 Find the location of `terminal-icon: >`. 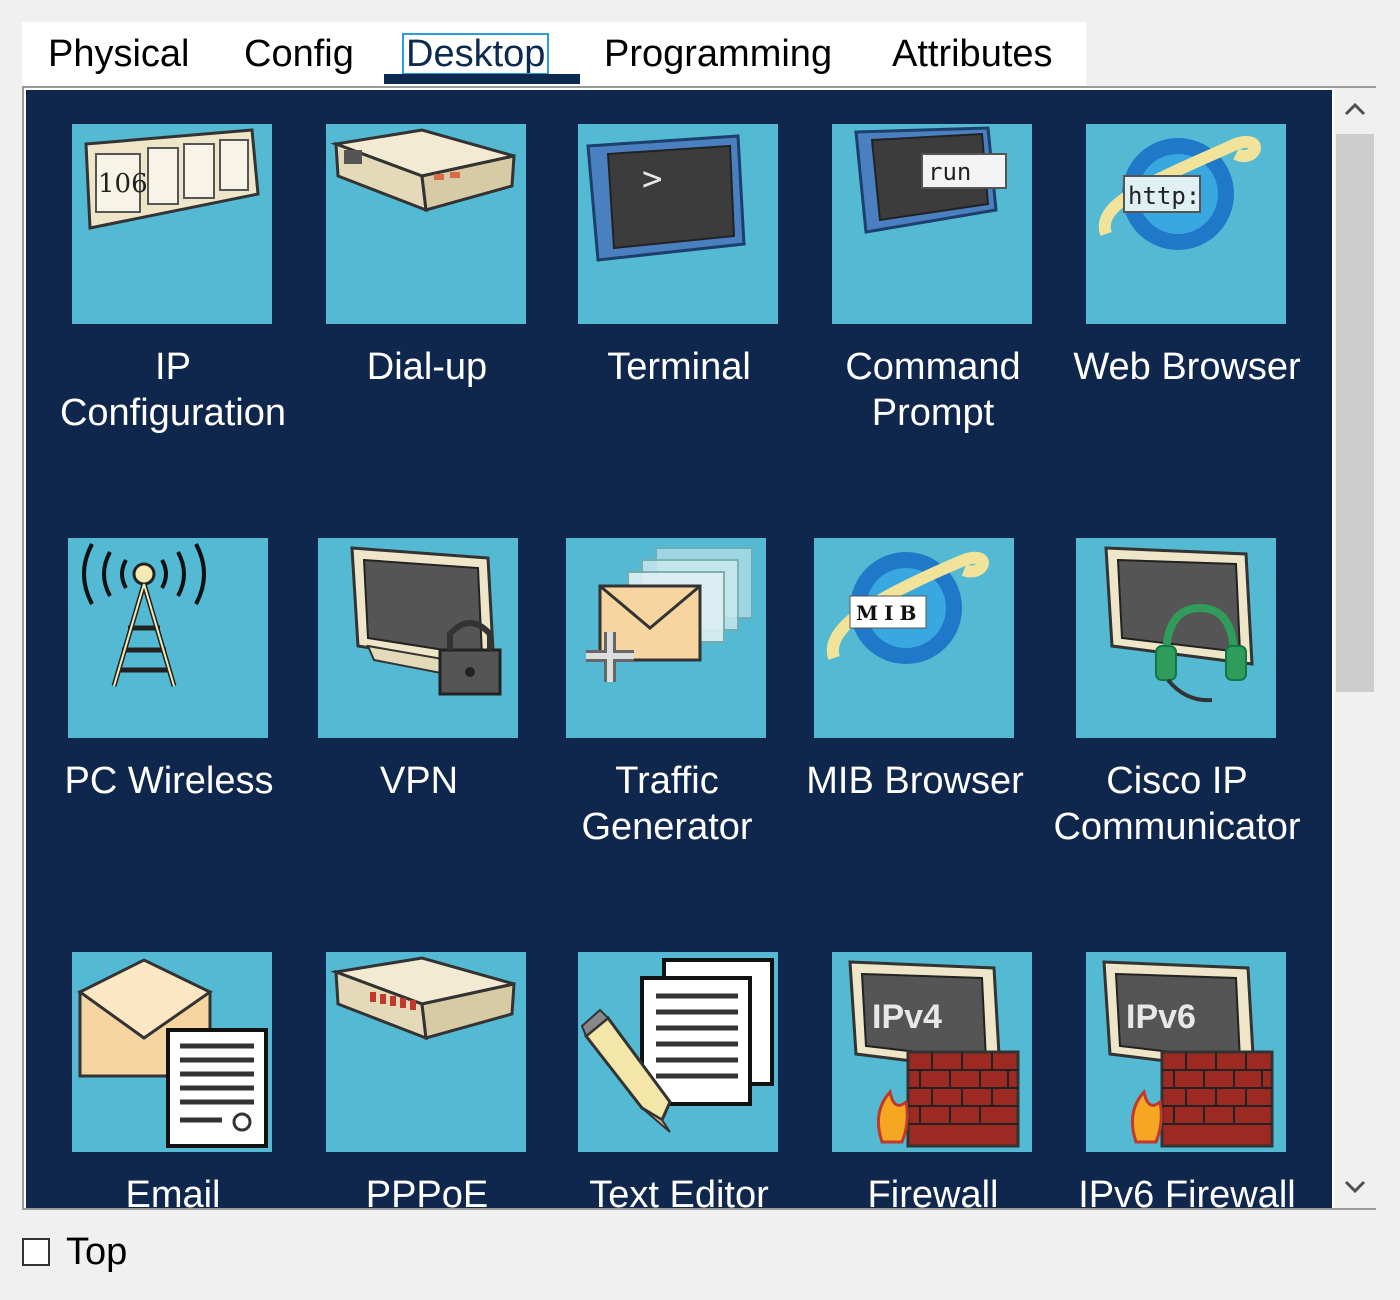

terminal-icon: > is located at coordinates (678, 224).